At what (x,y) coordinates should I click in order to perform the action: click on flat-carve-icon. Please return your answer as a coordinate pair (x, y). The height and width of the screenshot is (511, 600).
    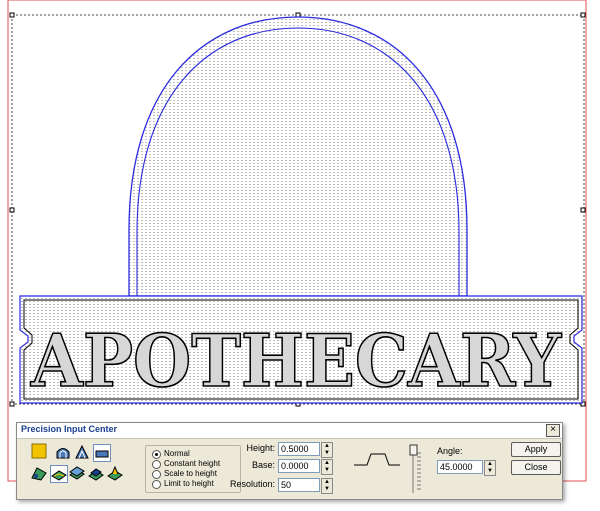
    Looking at the image, I should click on (59, 474).